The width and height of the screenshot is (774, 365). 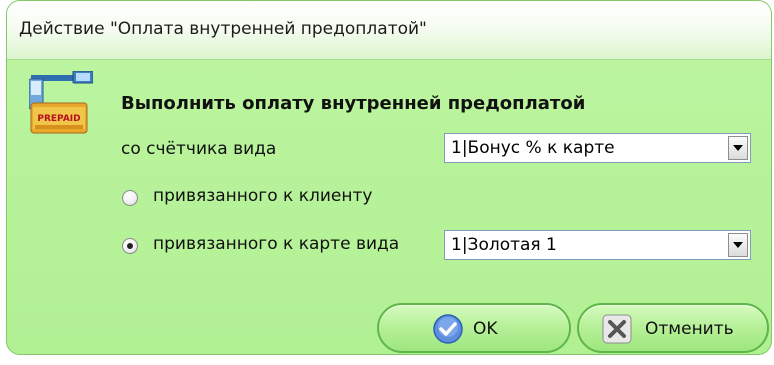 I want to click on radio-bound-to-card-type, so click(x=130, y=246).